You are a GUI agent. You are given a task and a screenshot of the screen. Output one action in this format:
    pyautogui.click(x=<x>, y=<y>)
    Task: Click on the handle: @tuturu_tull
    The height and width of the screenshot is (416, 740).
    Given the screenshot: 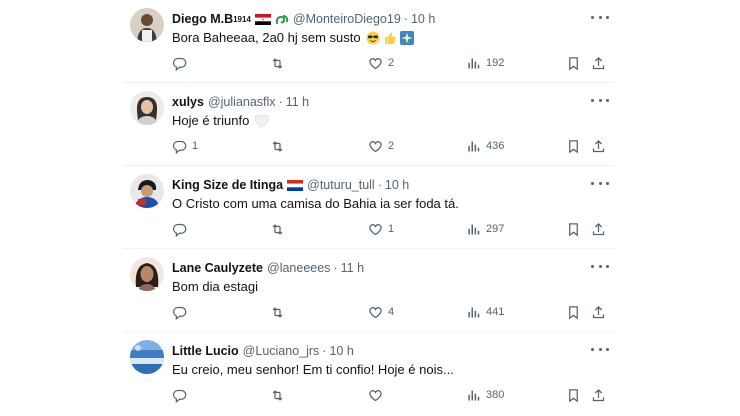 What is the action you would take?
    pyautogui.click(x=341, y=185)
    